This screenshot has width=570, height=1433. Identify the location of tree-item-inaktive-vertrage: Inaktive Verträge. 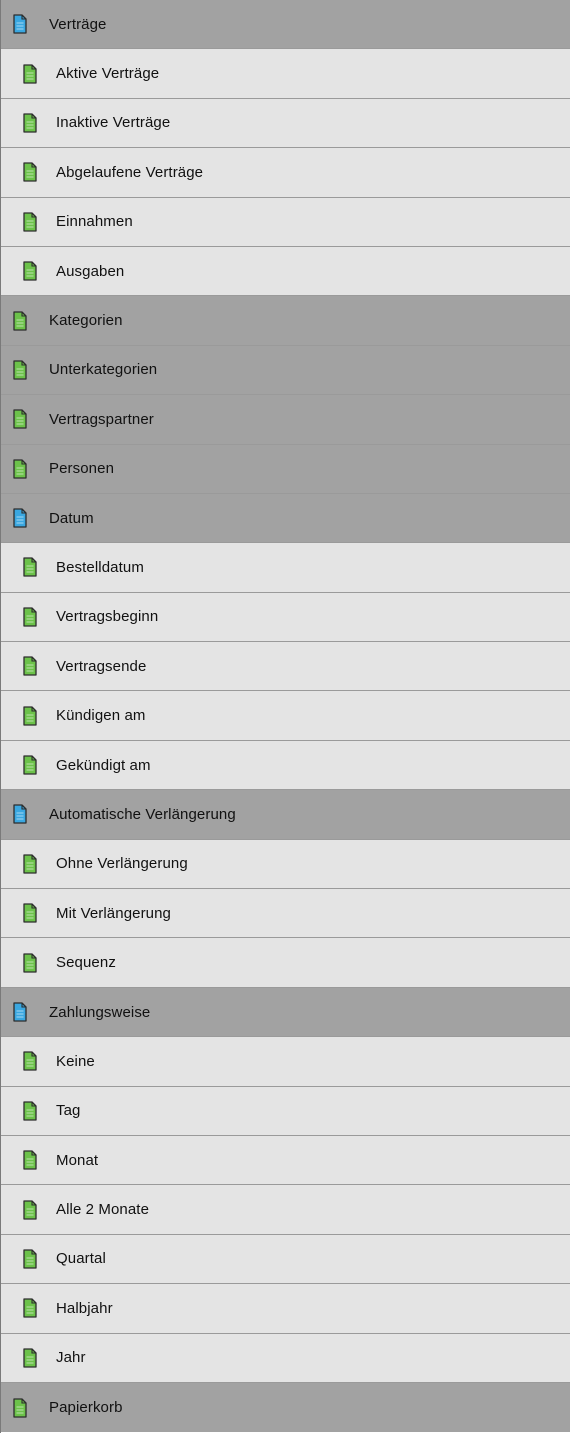
(285, 123).